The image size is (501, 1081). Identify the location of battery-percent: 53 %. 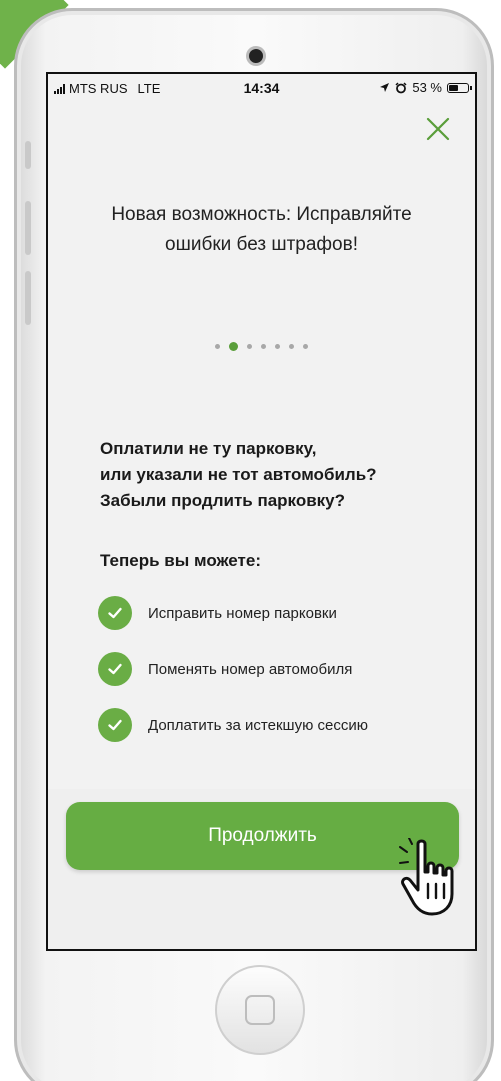
(427, 87).